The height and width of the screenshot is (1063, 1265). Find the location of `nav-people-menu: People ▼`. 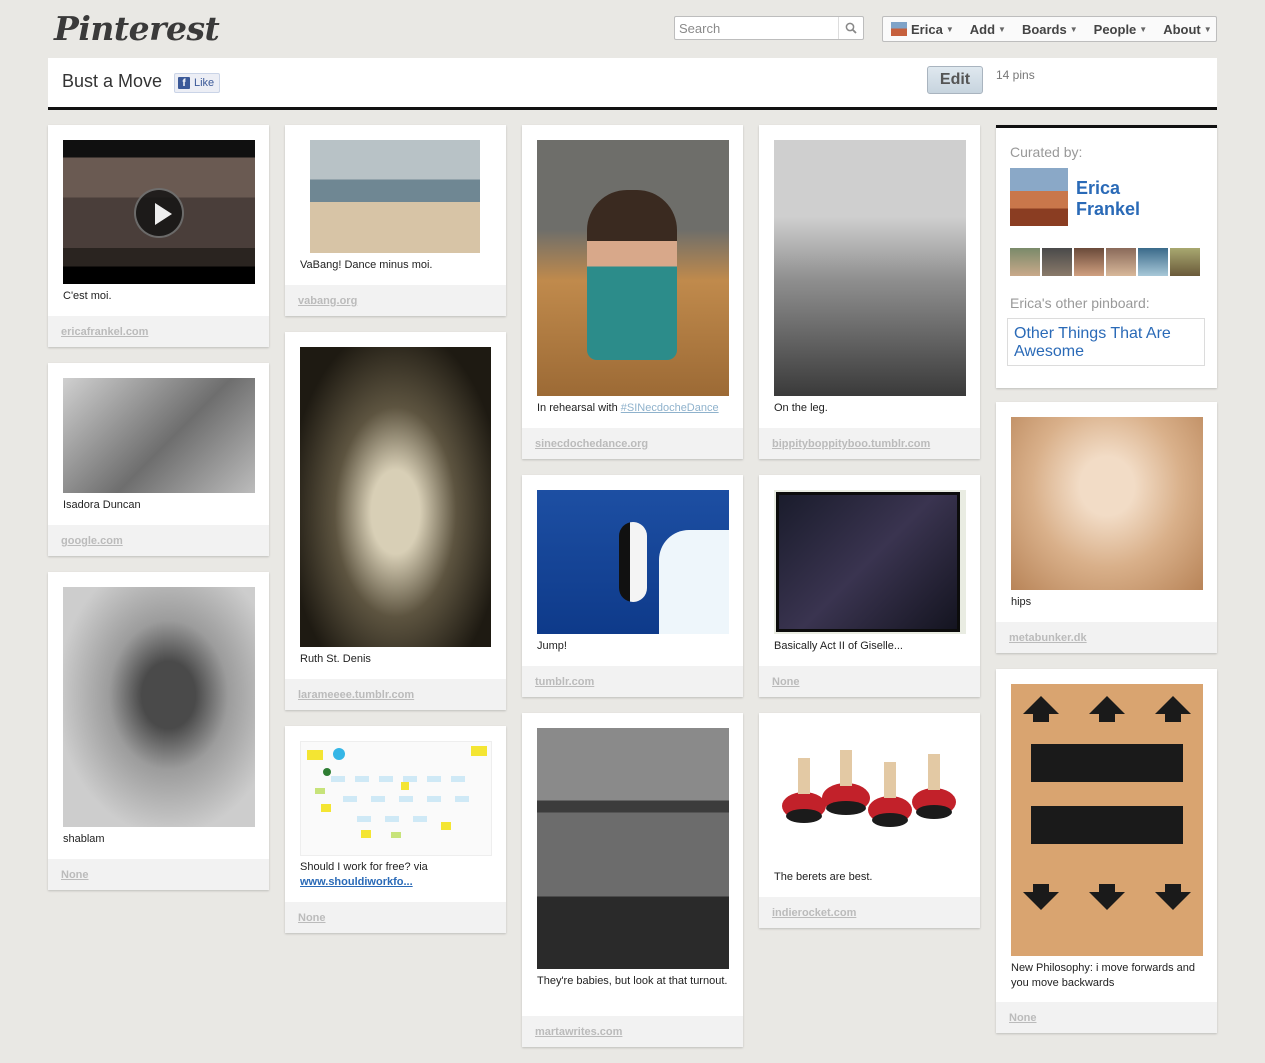

nav-people-menu: People ▼ is located at coordinates (1121, 29).